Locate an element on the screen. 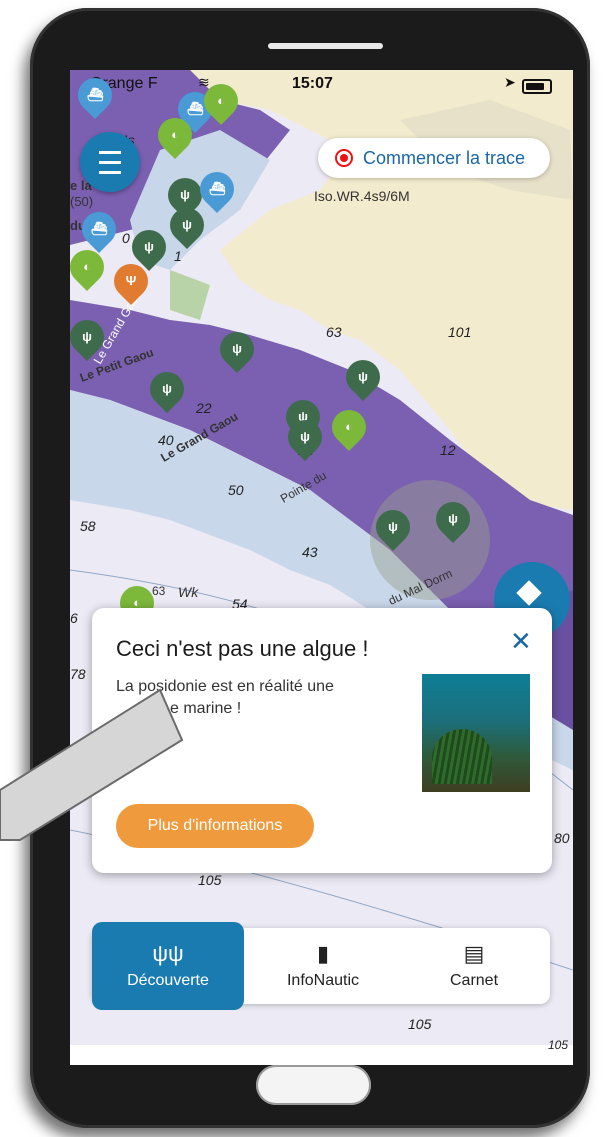 Image resolution: width=611 pixels, height=1137 pixels. home-button is located at coordinates (313, 1085).